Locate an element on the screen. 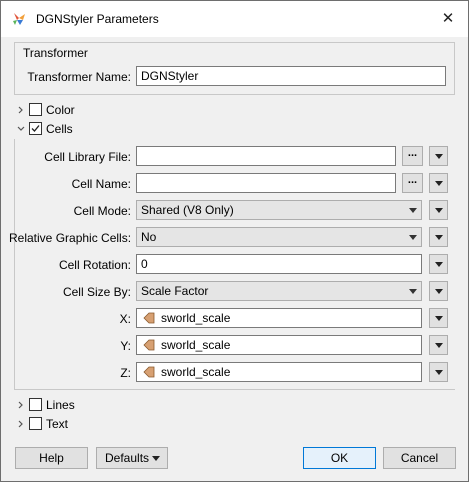 This screenshot has height=482, width=469. defaults-button: Defaults is located at coordinates (132, 458).